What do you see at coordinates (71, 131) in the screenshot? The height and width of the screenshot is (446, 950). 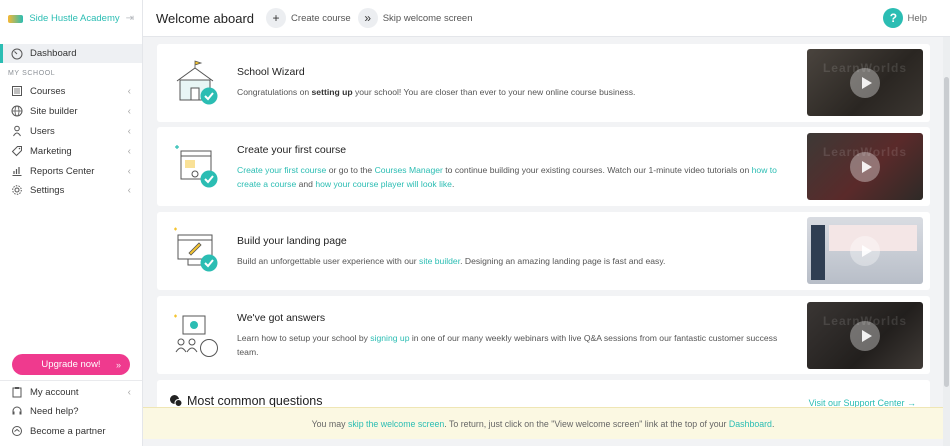 I see `sidebar-item-users: Users ‹` at bounding box center [71, 131].